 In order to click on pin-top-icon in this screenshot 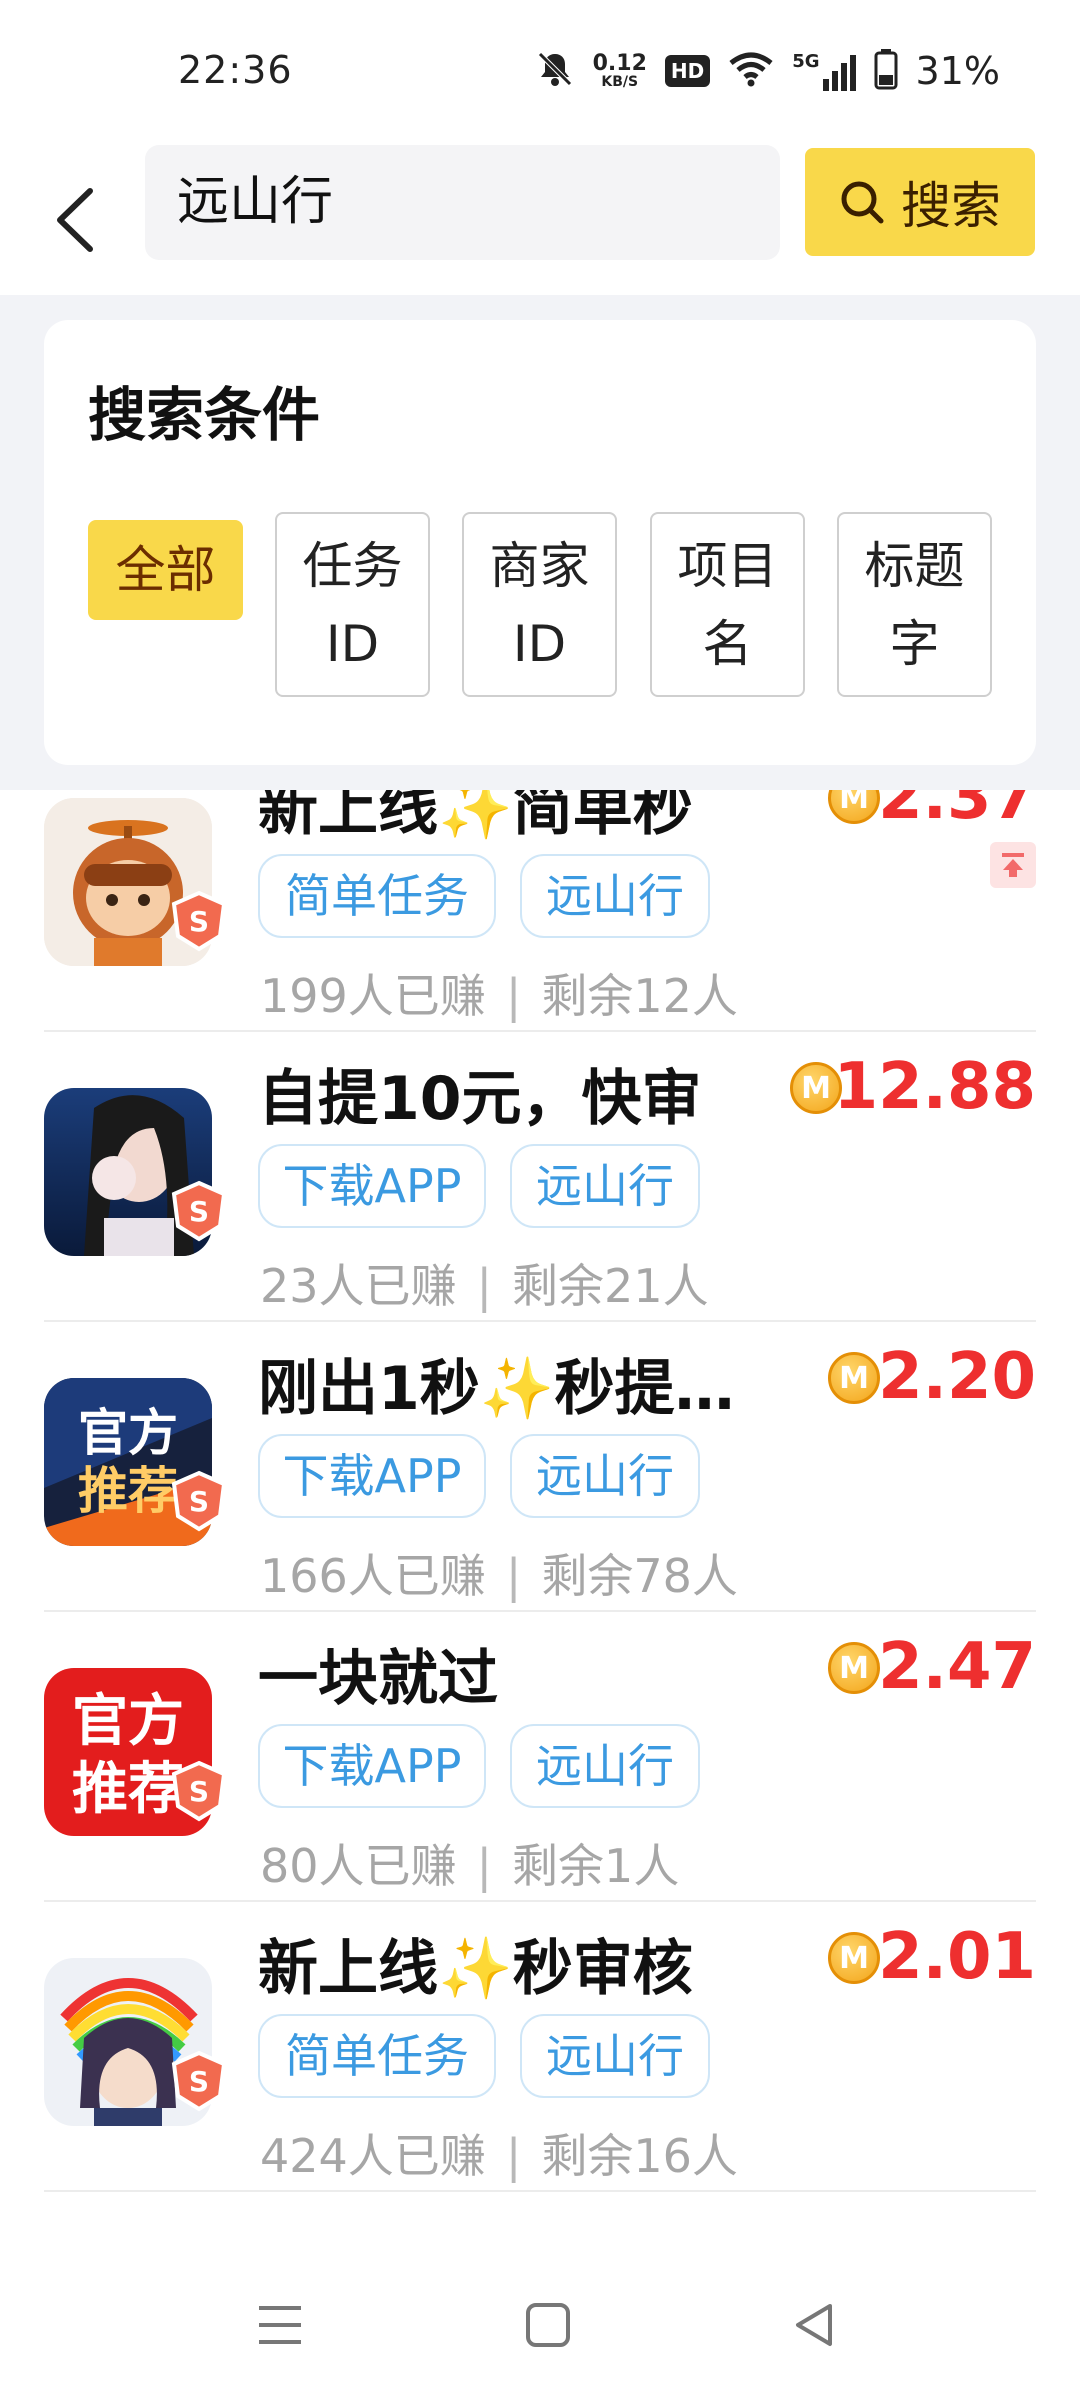, I will do `click(1013, 865)`.